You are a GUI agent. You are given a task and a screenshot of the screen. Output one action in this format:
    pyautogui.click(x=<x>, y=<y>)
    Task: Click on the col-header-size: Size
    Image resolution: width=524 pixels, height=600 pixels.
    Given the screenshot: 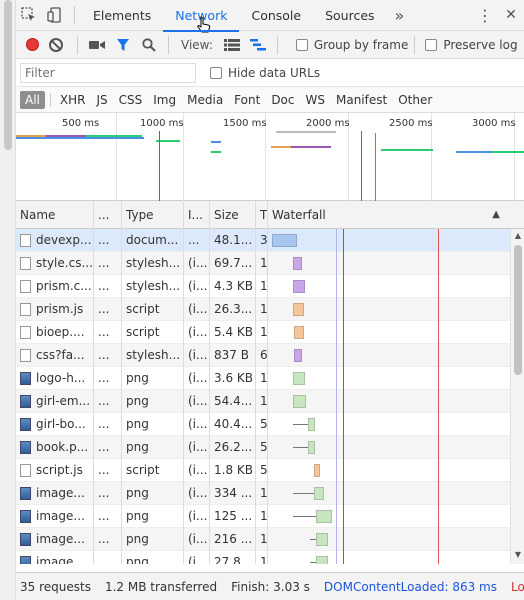 What is the action you would take?
    pyautogui.click(x=233, y=215)
    